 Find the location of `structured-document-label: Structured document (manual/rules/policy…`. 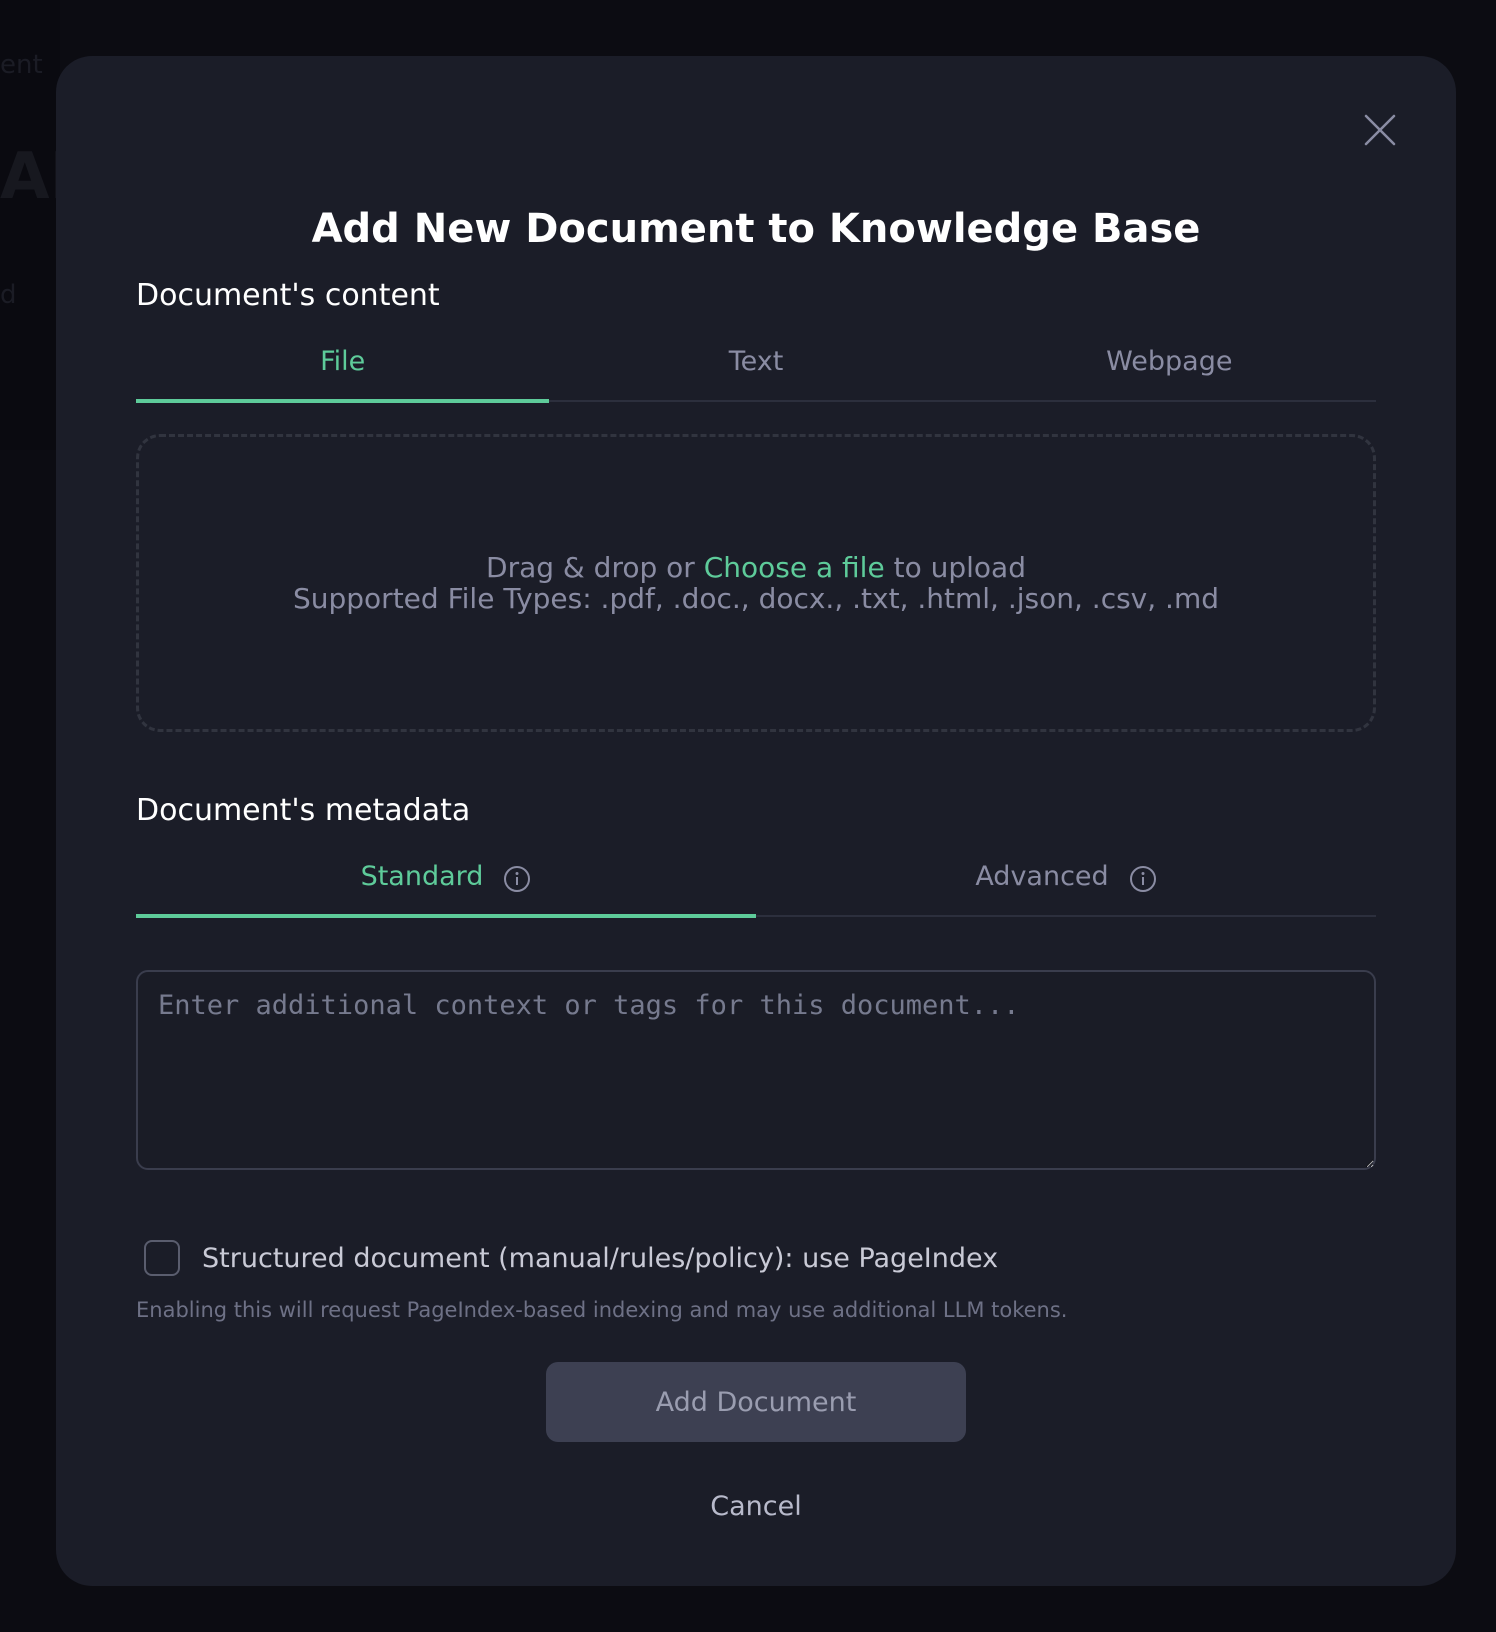

structured-document-label: Structured document (manual/rules/policy… is located at coordinates (600, 1258).